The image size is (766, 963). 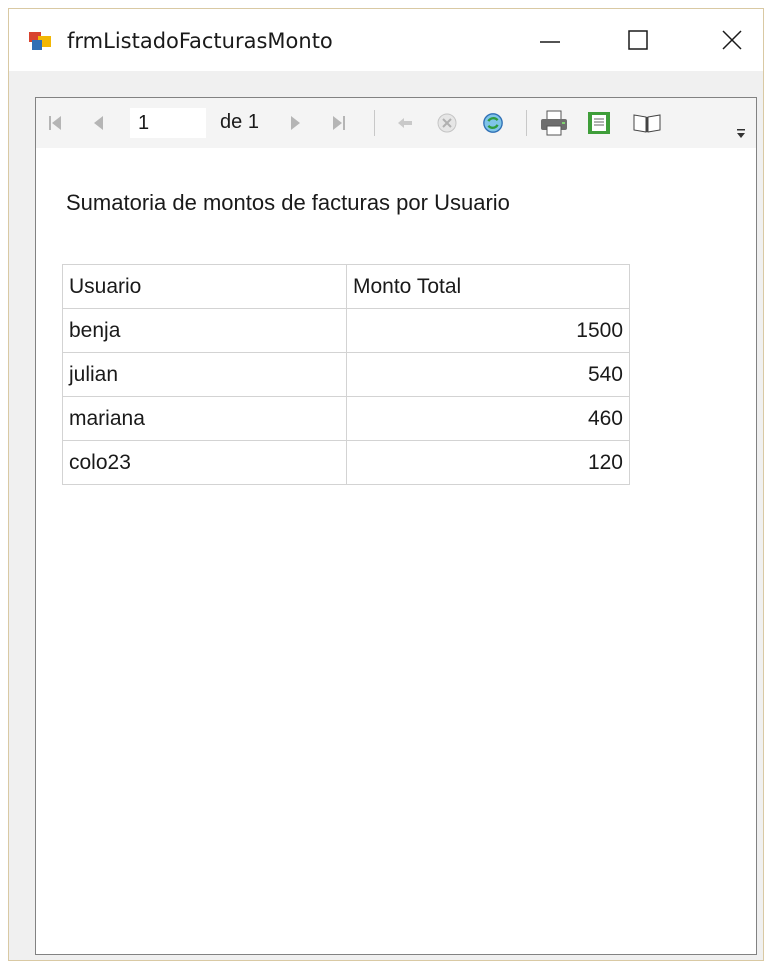 I want to click on close-icon, so click(x=732, y=40).